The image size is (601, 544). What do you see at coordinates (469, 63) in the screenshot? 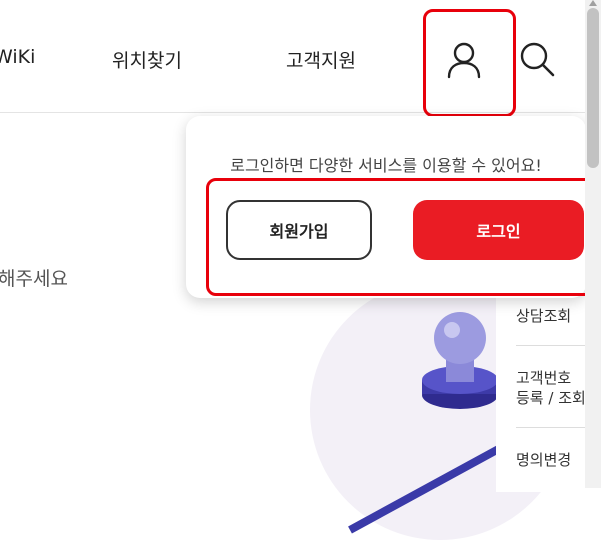
I see `user-icon-highlight` at bounding box center [469, 63].